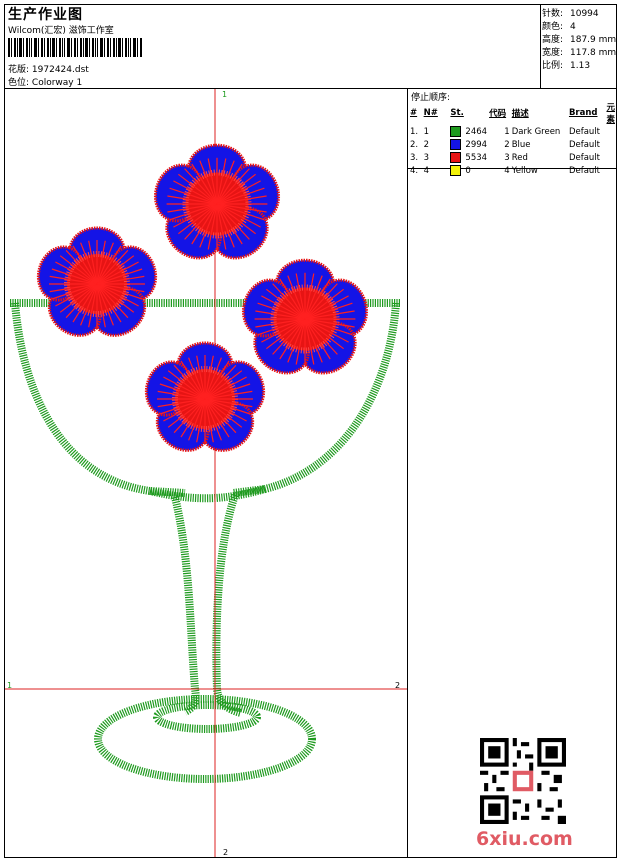 Image resolution: width=620 pixels, height=860 pixels. Describe the element at coordinates (559, 27) in the screenshot. I see `stat-colors: 颜色: 4` at that location.